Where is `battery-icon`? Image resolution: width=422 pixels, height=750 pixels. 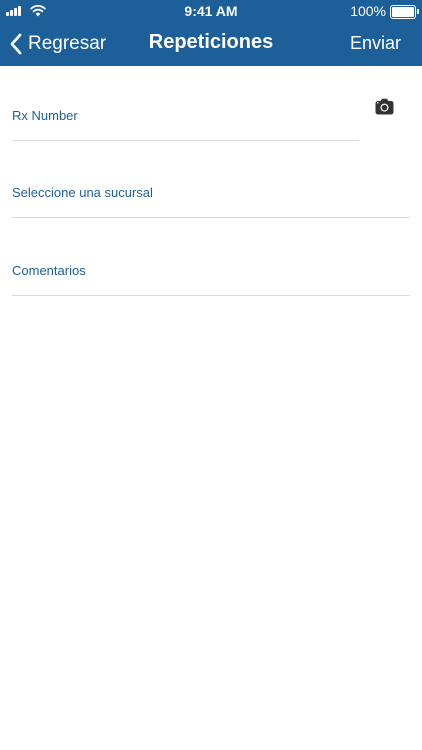 battery-icon is located at coordinates (404, 12).